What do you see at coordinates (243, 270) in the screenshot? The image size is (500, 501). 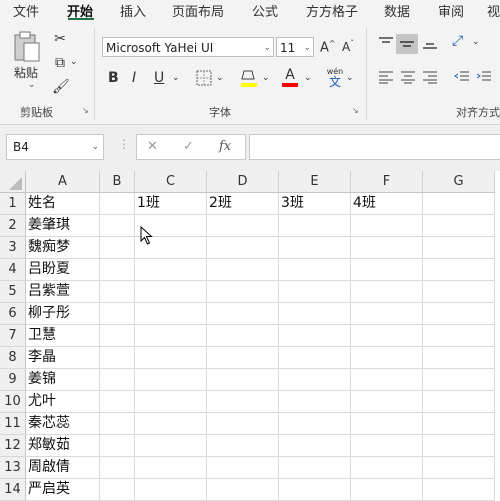 I see `cell-D4` at bounding box center [243, 270].